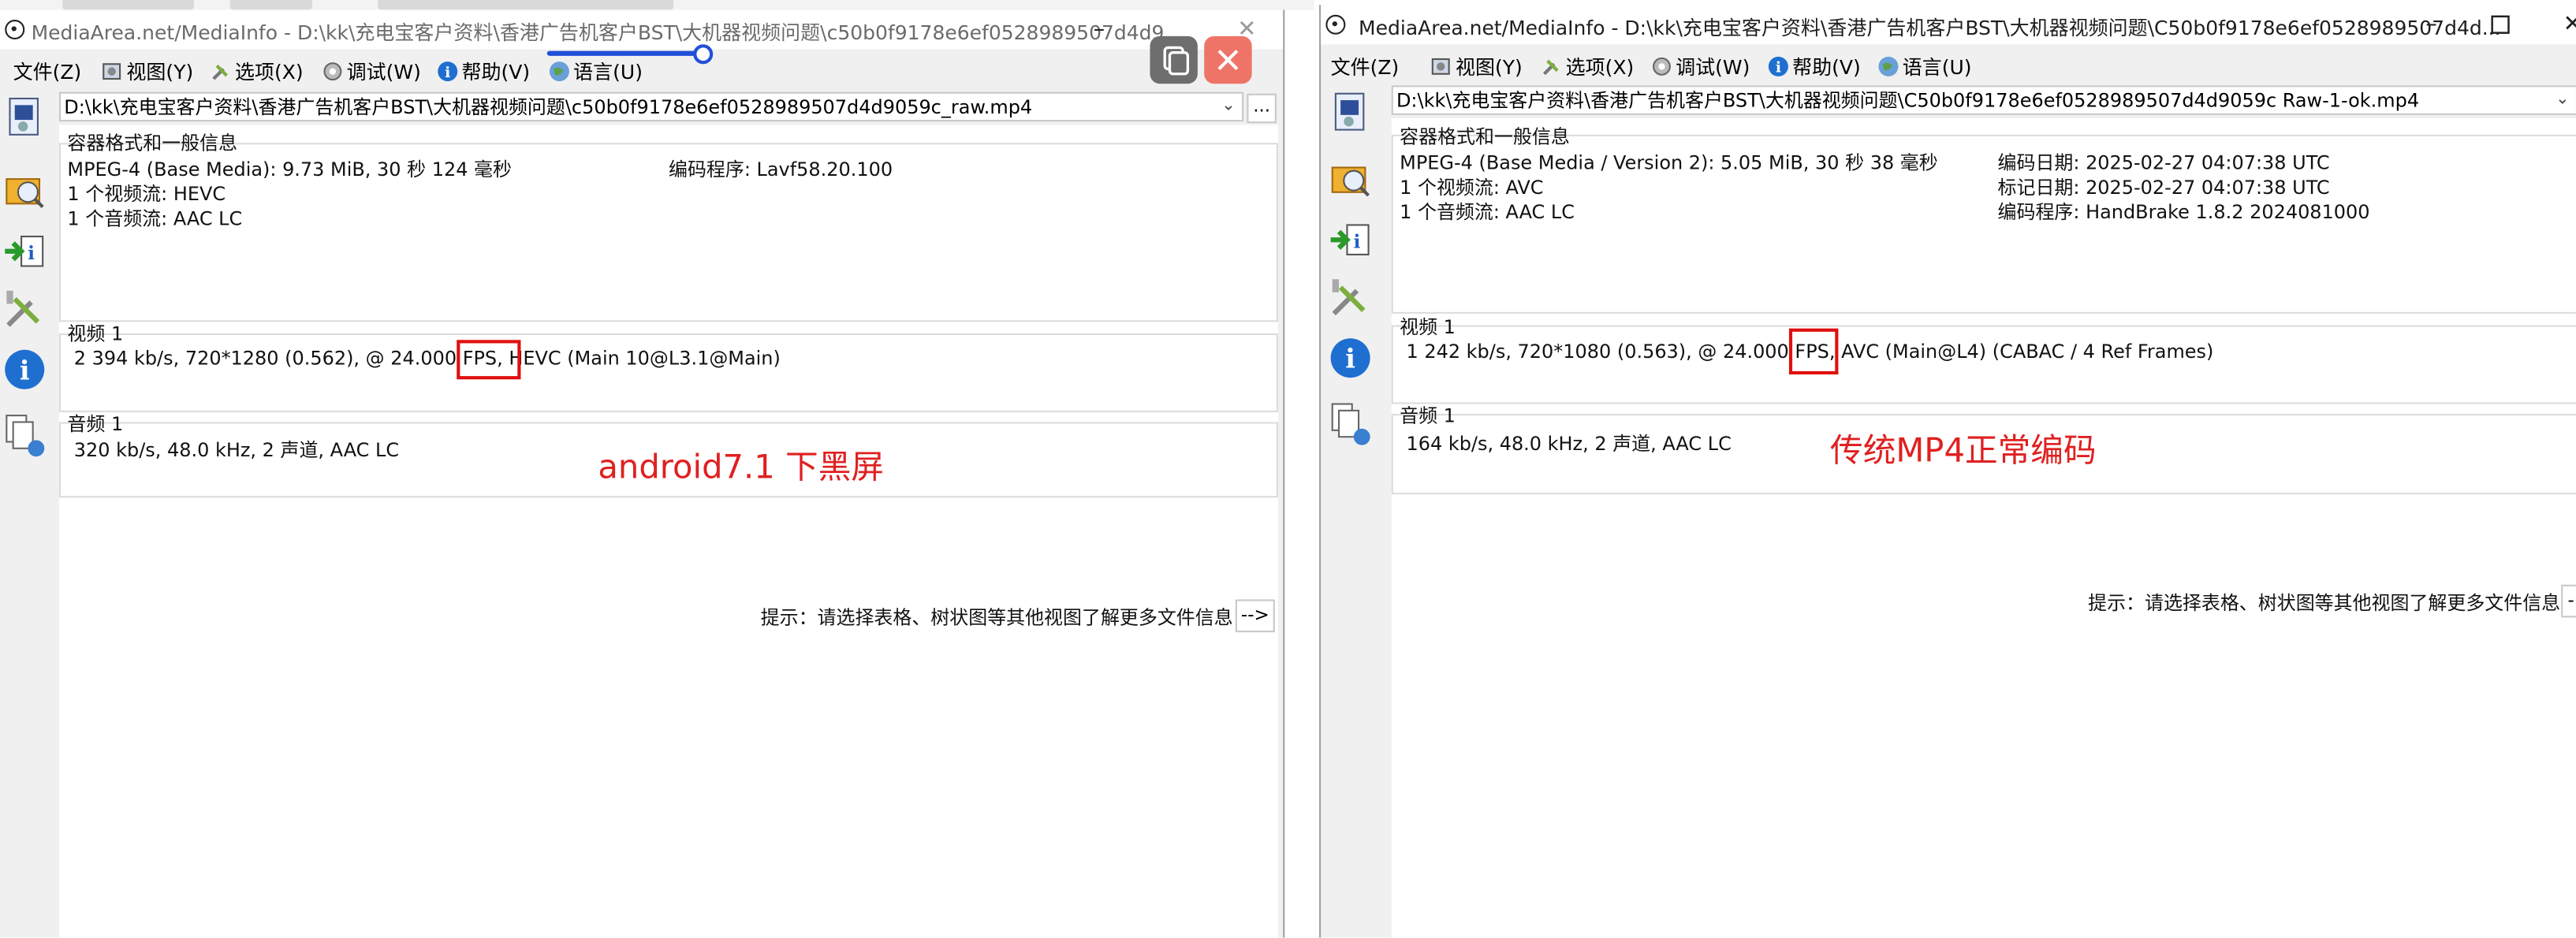 Image resolution: width=2576 pixels, height=938 pixels. I want to click on general-right-line: 标记日期: 2025-02-27 04:07:38 UTC, so click(2163, 187).